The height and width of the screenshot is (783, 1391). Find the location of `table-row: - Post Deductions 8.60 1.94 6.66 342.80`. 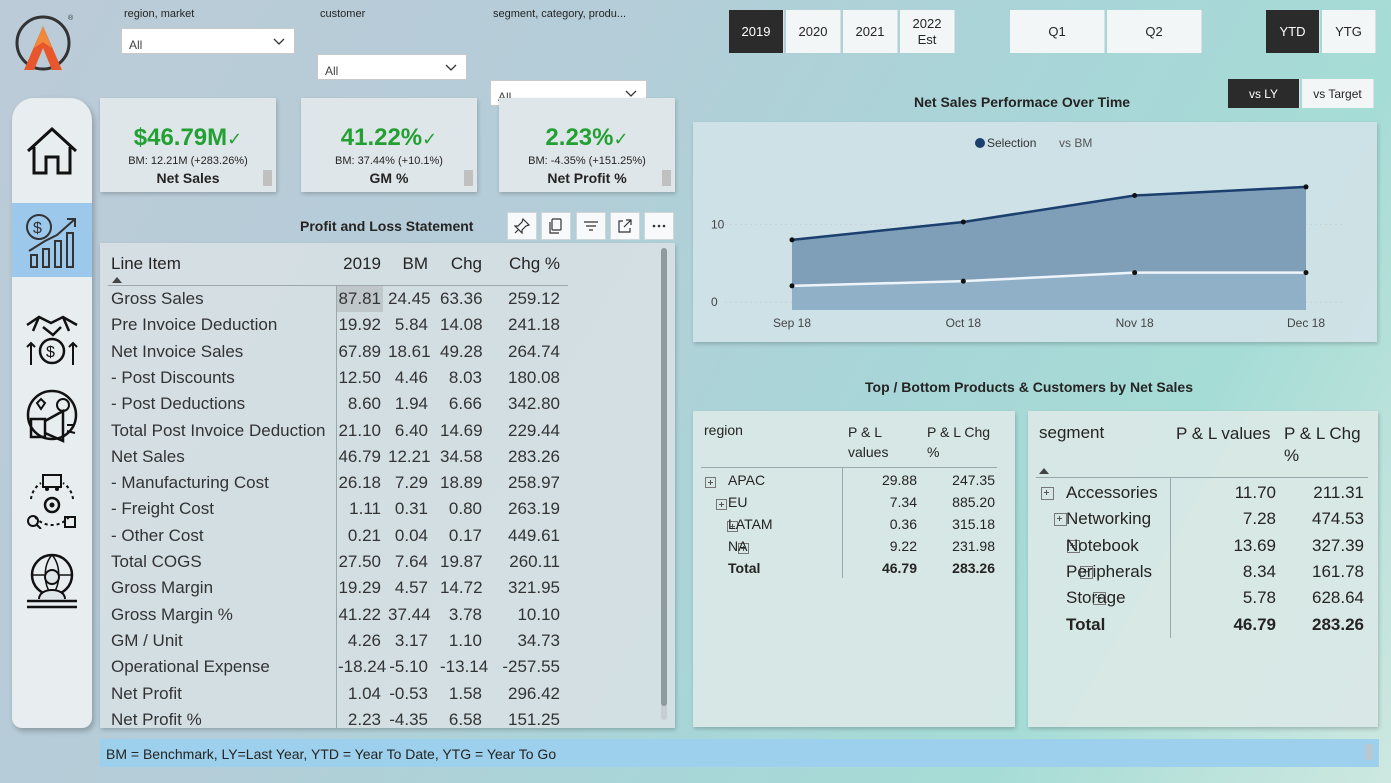

table-row: - Post Deductions 8.60 1.94 6.66 342.80 is located at coordinates (341, 407).